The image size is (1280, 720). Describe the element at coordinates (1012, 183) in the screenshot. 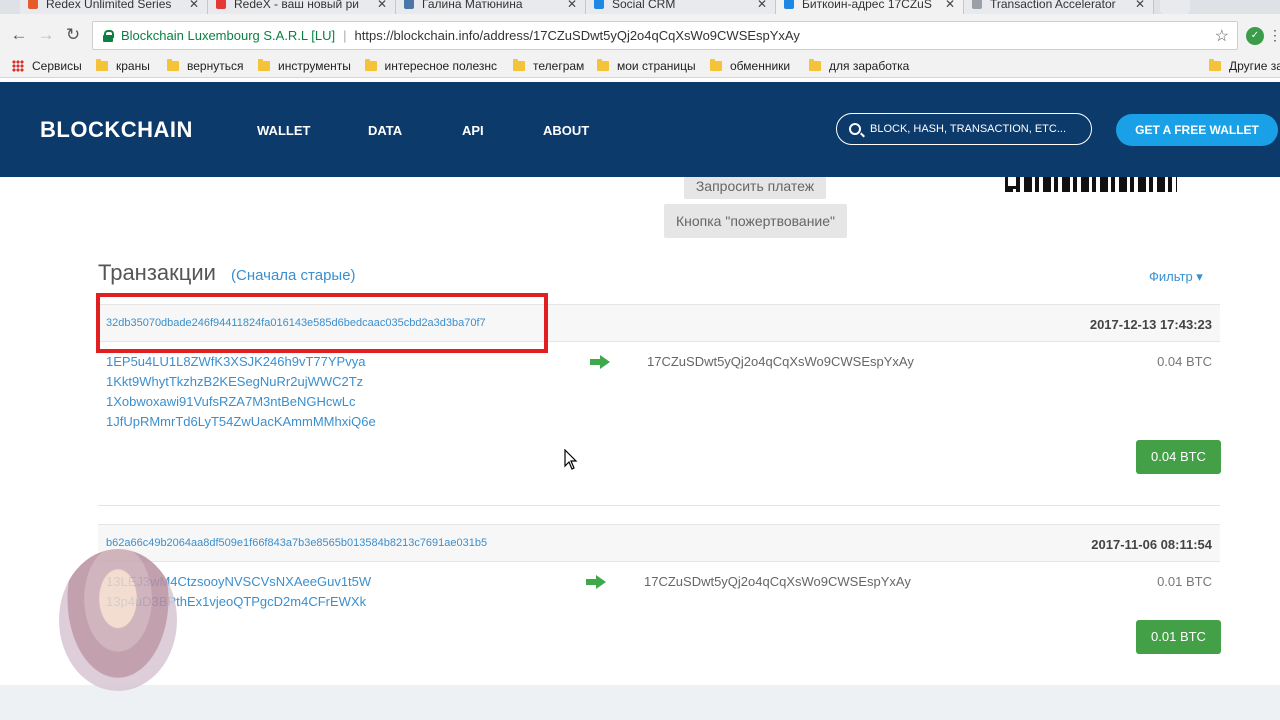

I see `qr-code-corner` at that location.